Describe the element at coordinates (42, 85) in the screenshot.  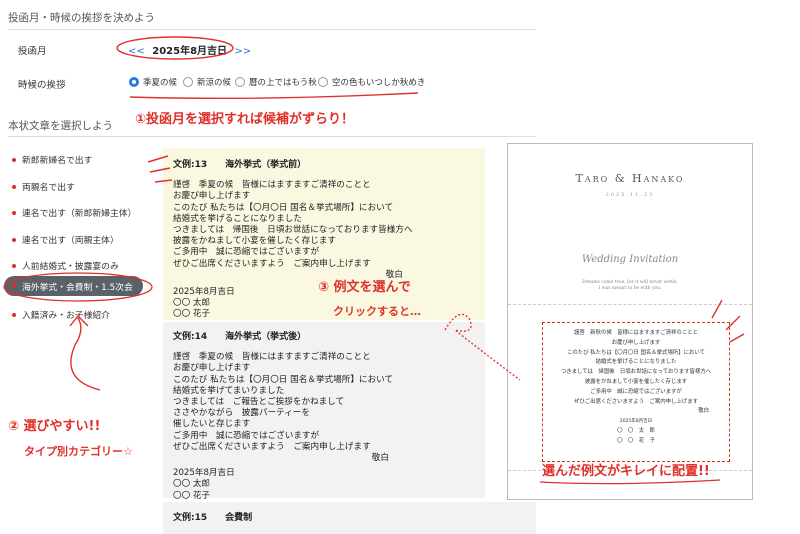
I see `greeting-label: 時候の挨拶` at that location.